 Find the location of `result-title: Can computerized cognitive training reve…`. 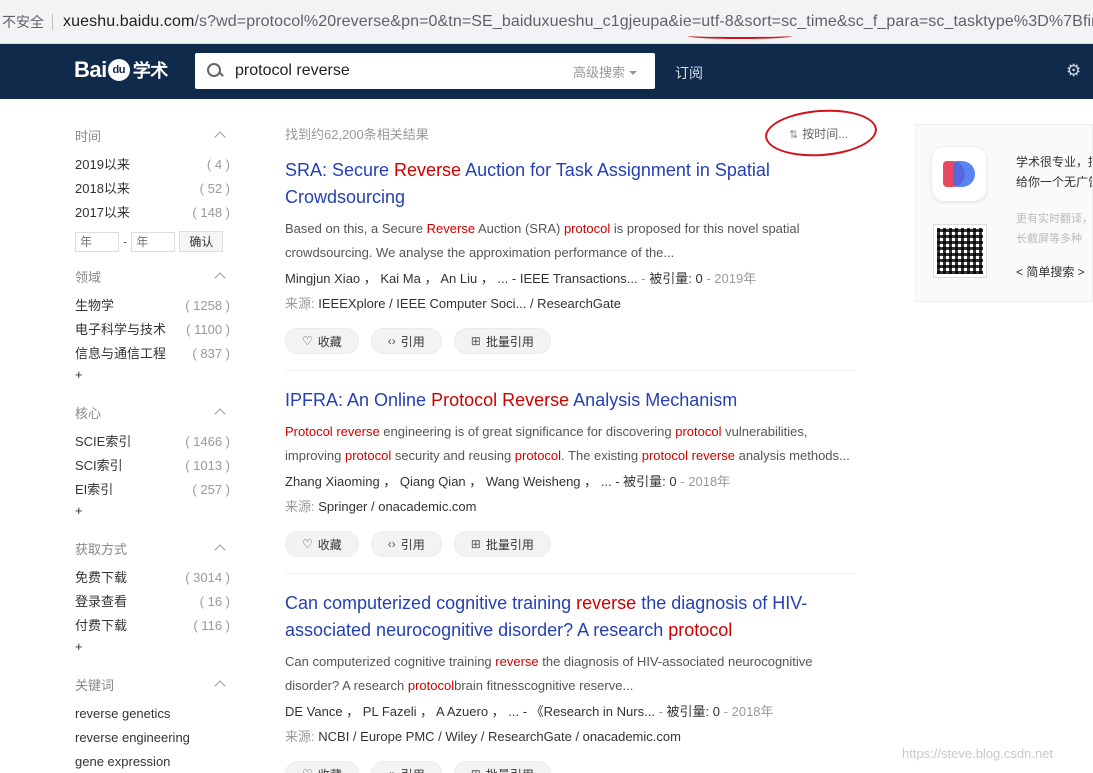

result-title: Can computerized cognitive training reve… is located at coordinates (570, 617).